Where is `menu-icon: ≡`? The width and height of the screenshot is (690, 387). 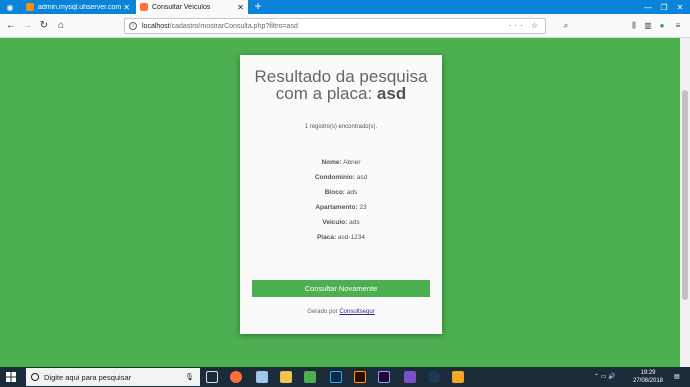 menu-icon: ≡ is located at coordinates (678, 26).